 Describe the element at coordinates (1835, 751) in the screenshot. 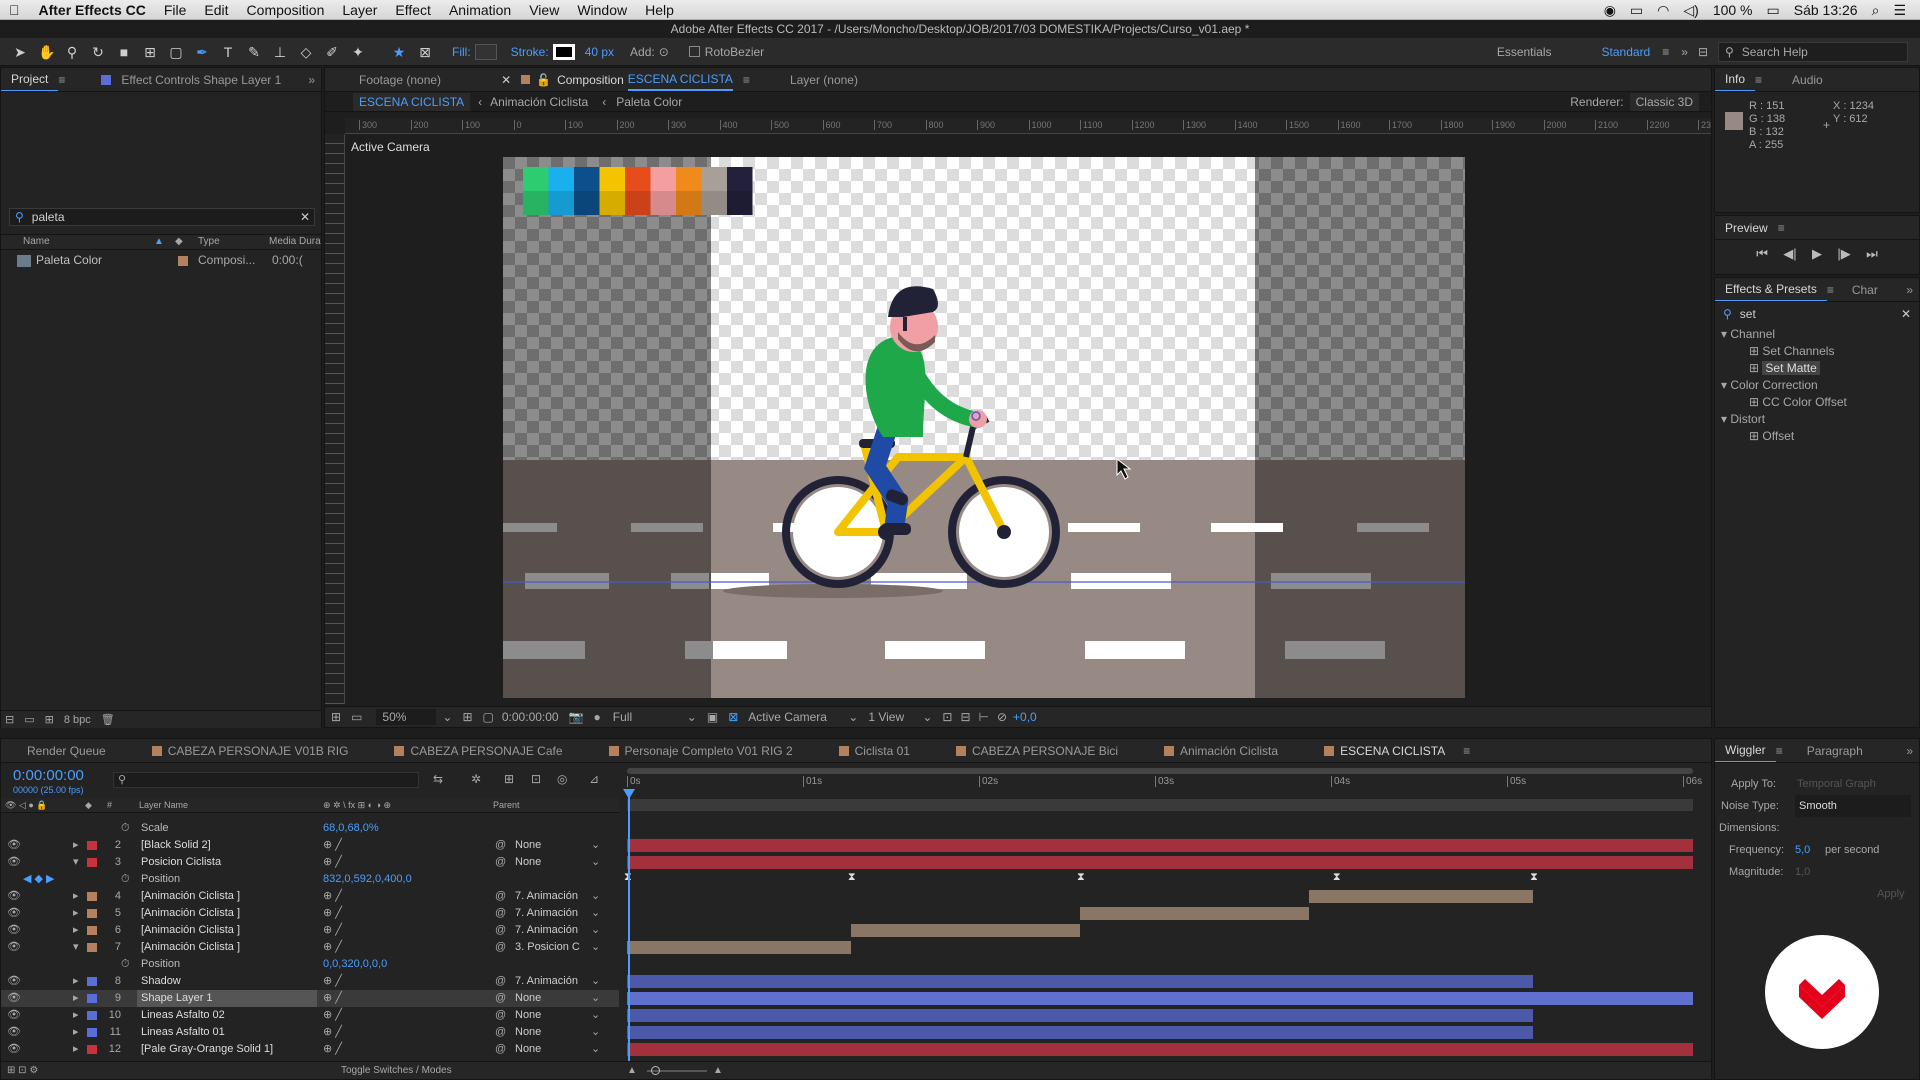

I see `tab-paragraph: Paragraph` at that location.